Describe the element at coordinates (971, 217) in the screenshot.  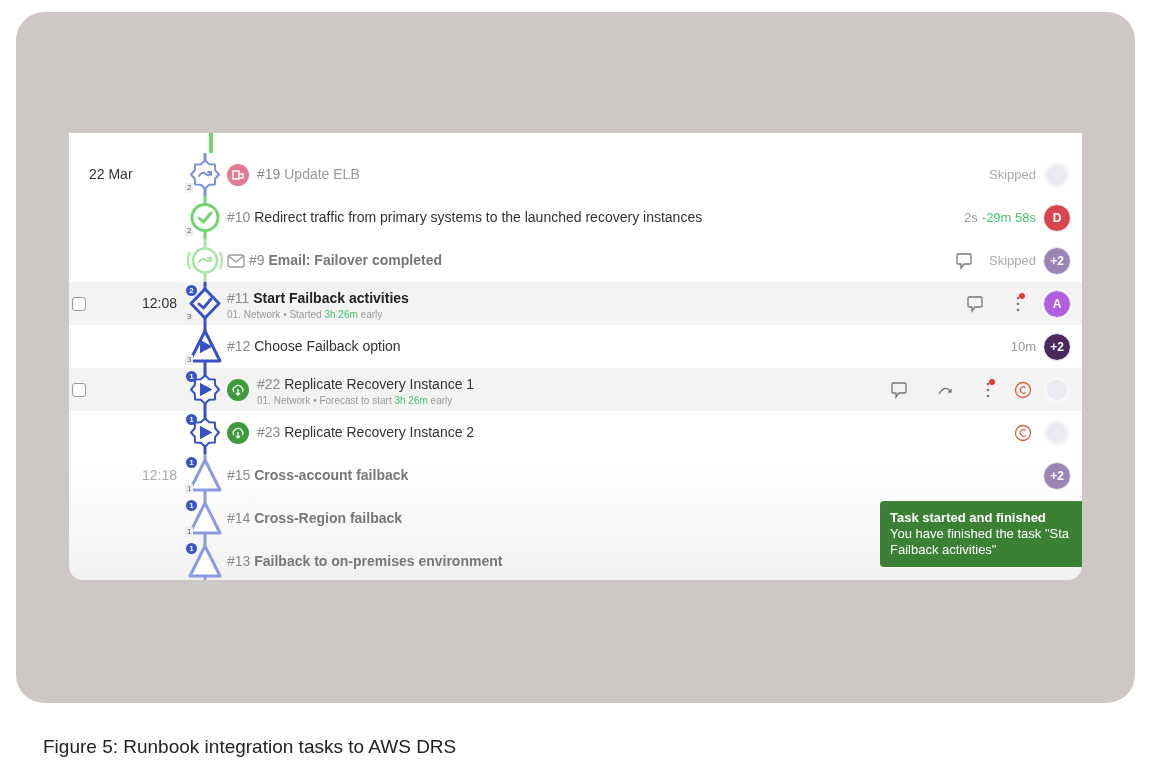
I see `duration-text: 2s` at that location.